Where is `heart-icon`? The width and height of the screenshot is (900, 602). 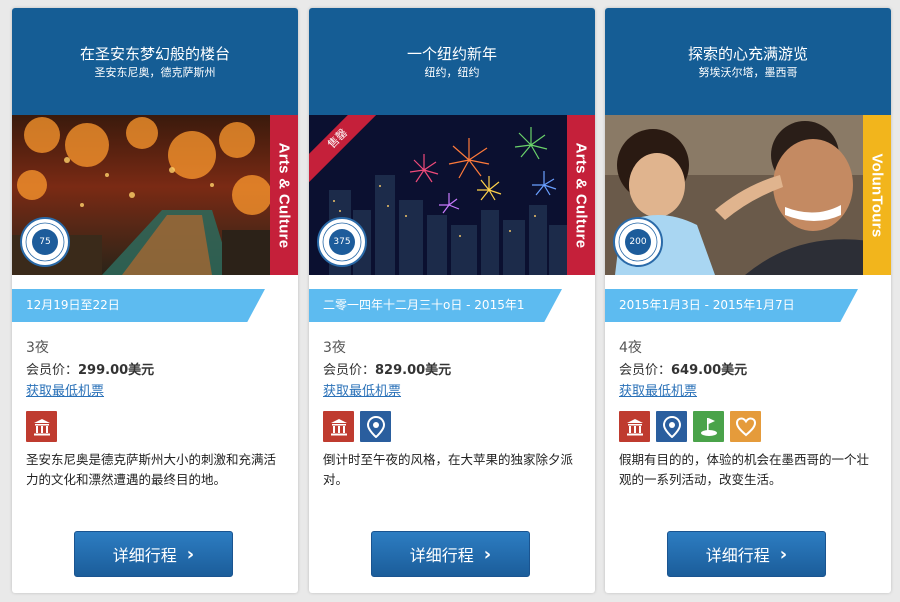 heart-icon is located at coordinates (745, 426).